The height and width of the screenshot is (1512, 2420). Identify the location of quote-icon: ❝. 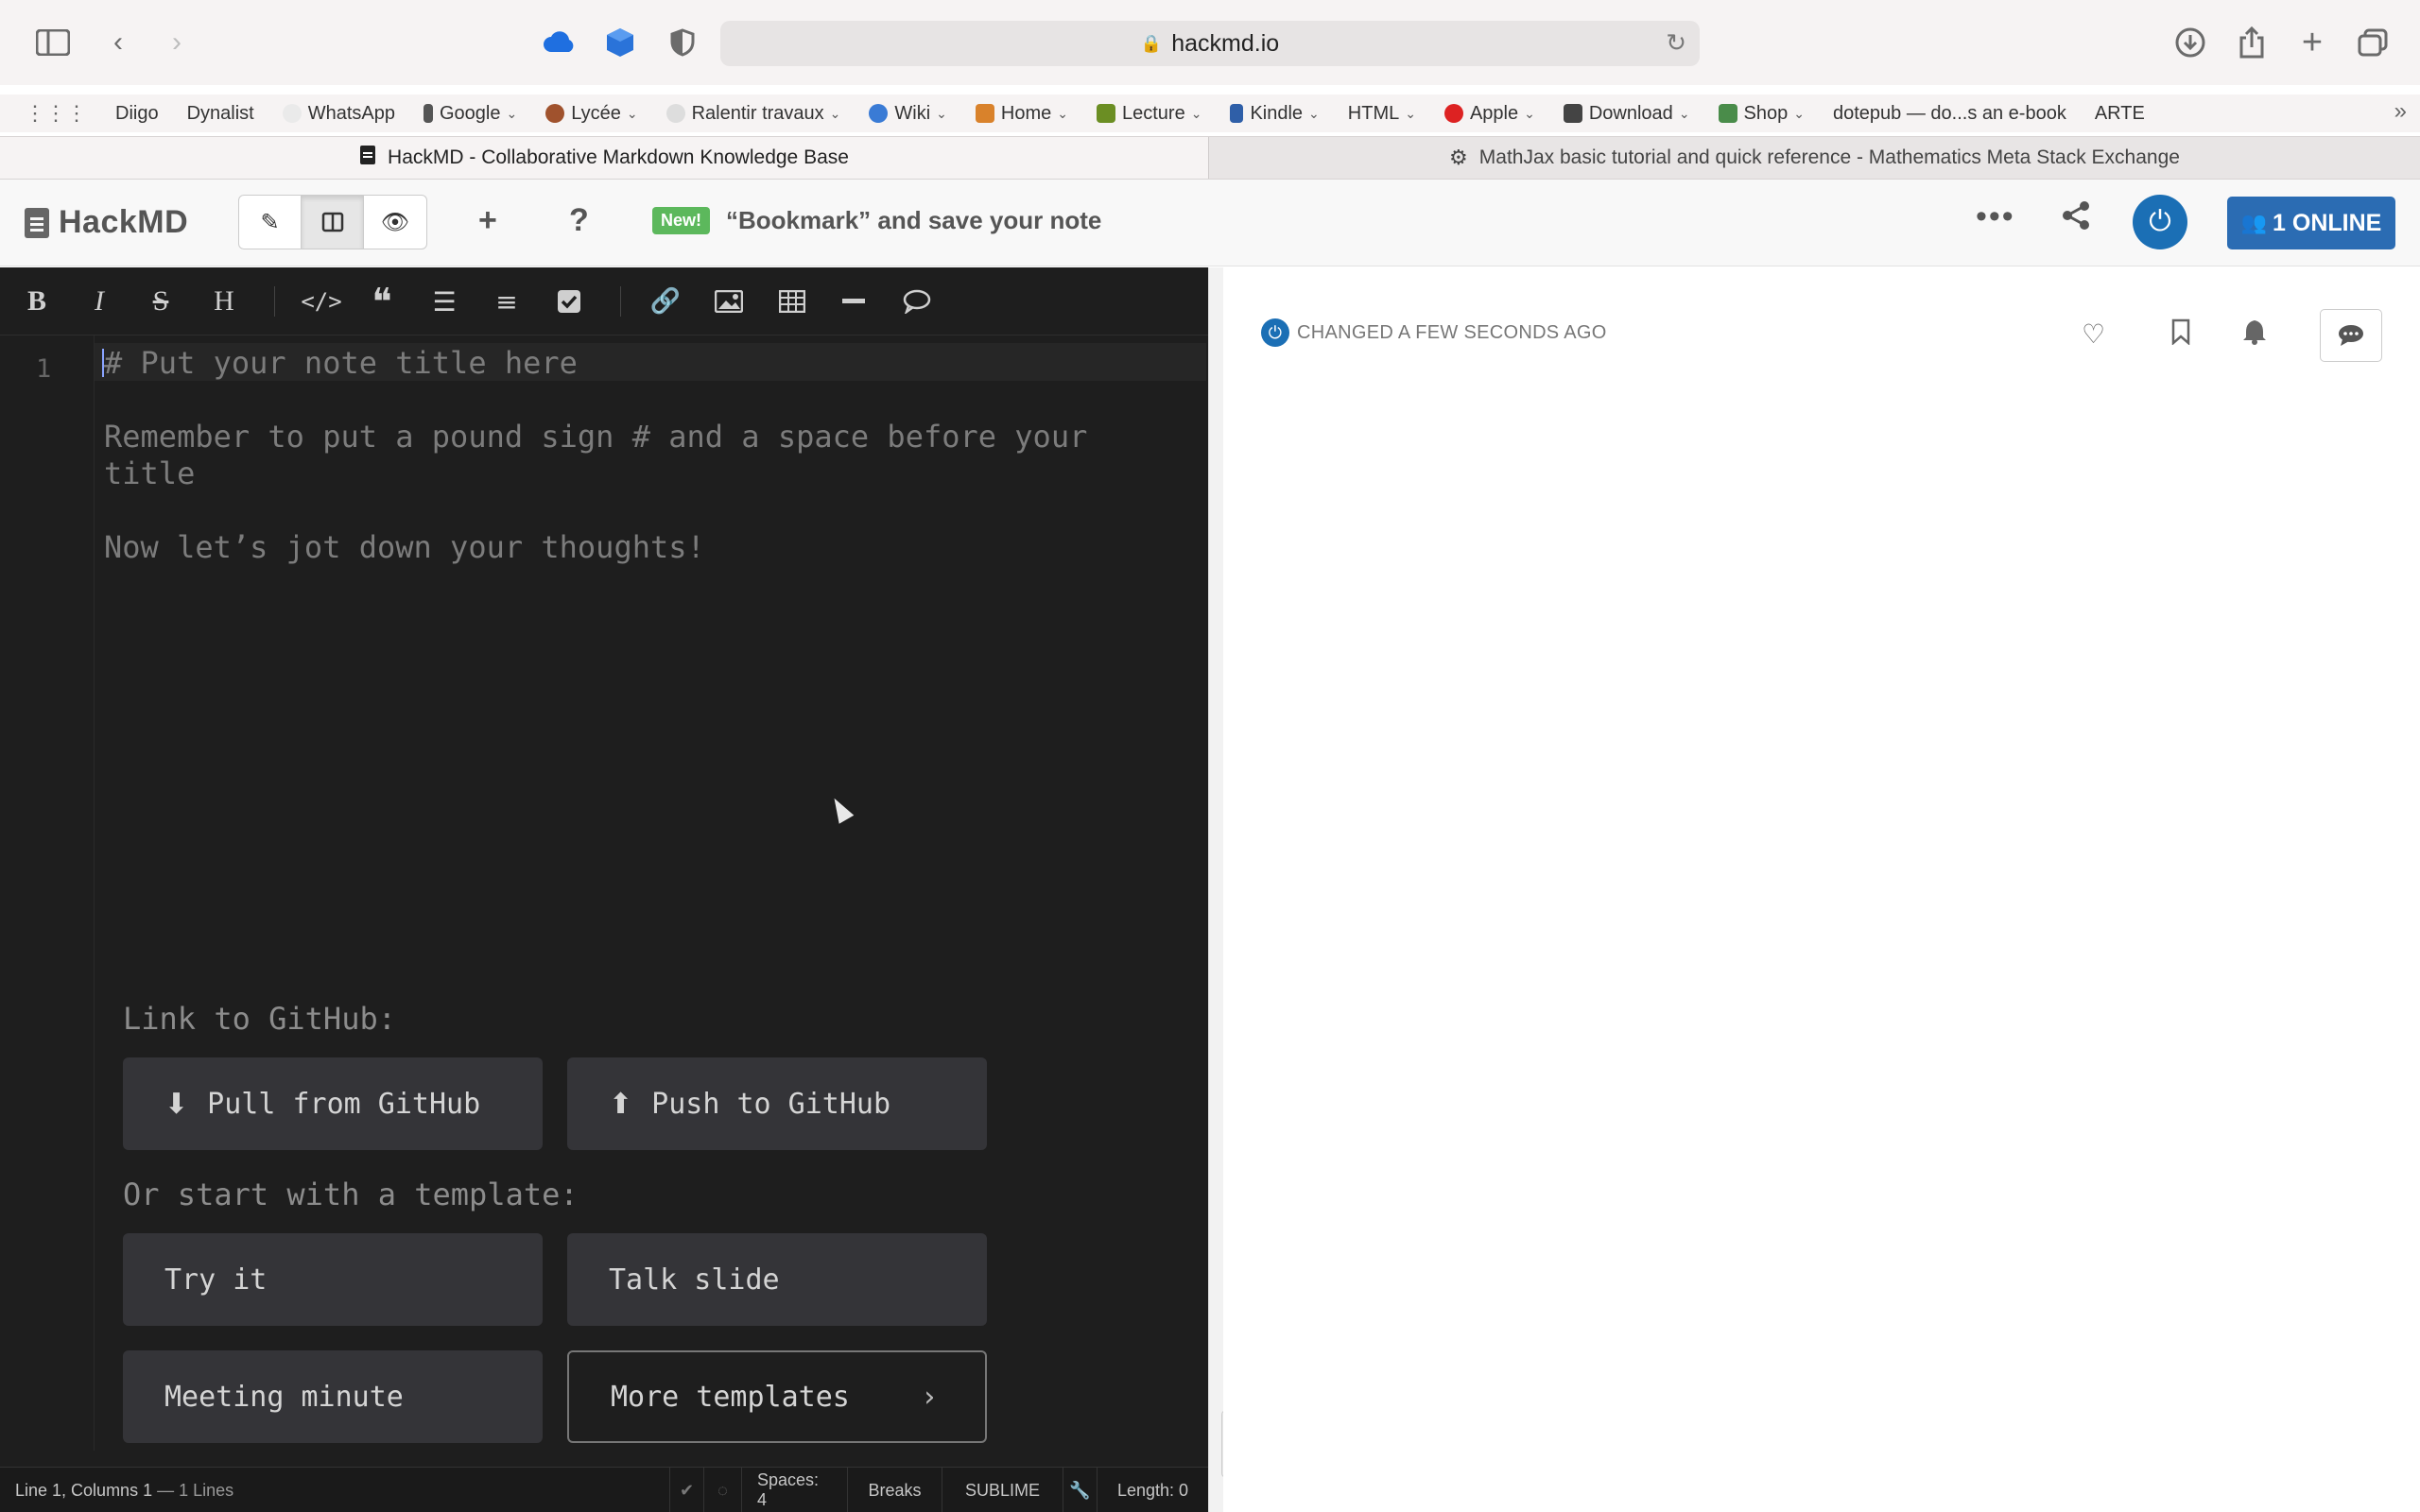
(382, 302).